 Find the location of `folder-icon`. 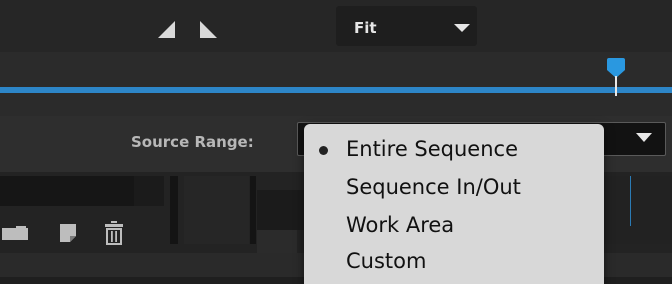

folder-icon is located at coordinates (16, 233).